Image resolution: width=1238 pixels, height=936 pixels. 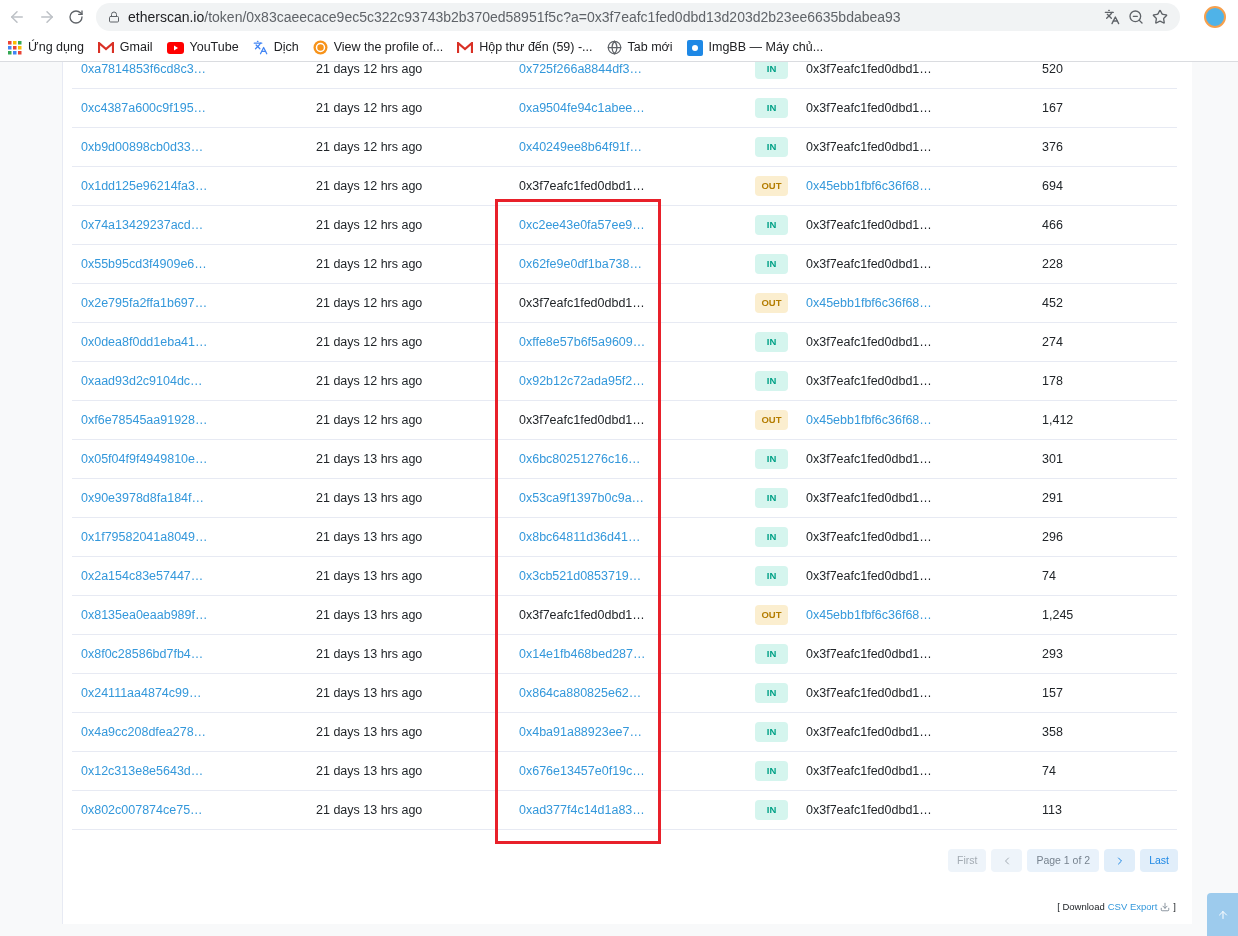 What do you see at coordinates (1215, 17) in the screenshot?
I see `profile-avatar` at bounding box center [1215, 17].